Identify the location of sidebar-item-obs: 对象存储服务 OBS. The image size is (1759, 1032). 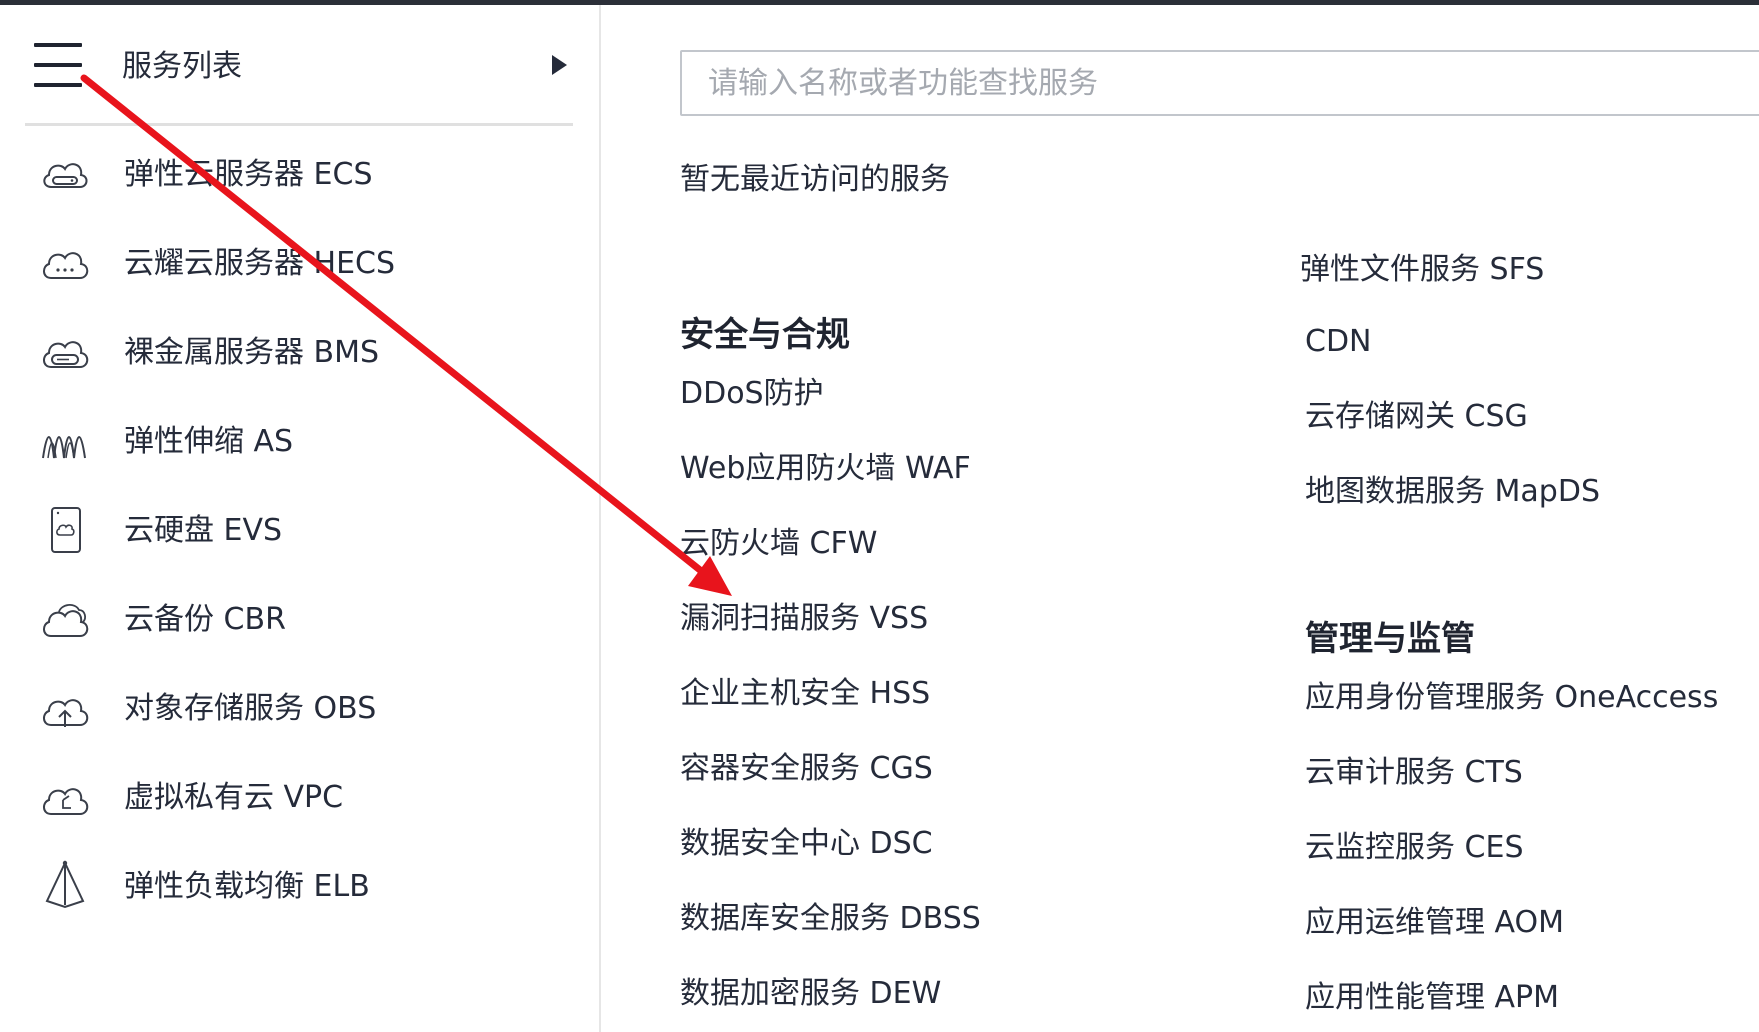
(299, 709).